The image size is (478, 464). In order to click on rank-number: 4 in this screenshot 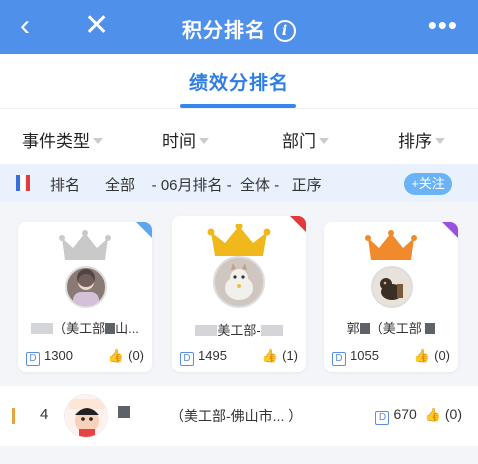, I will do `click(44, 414)`.